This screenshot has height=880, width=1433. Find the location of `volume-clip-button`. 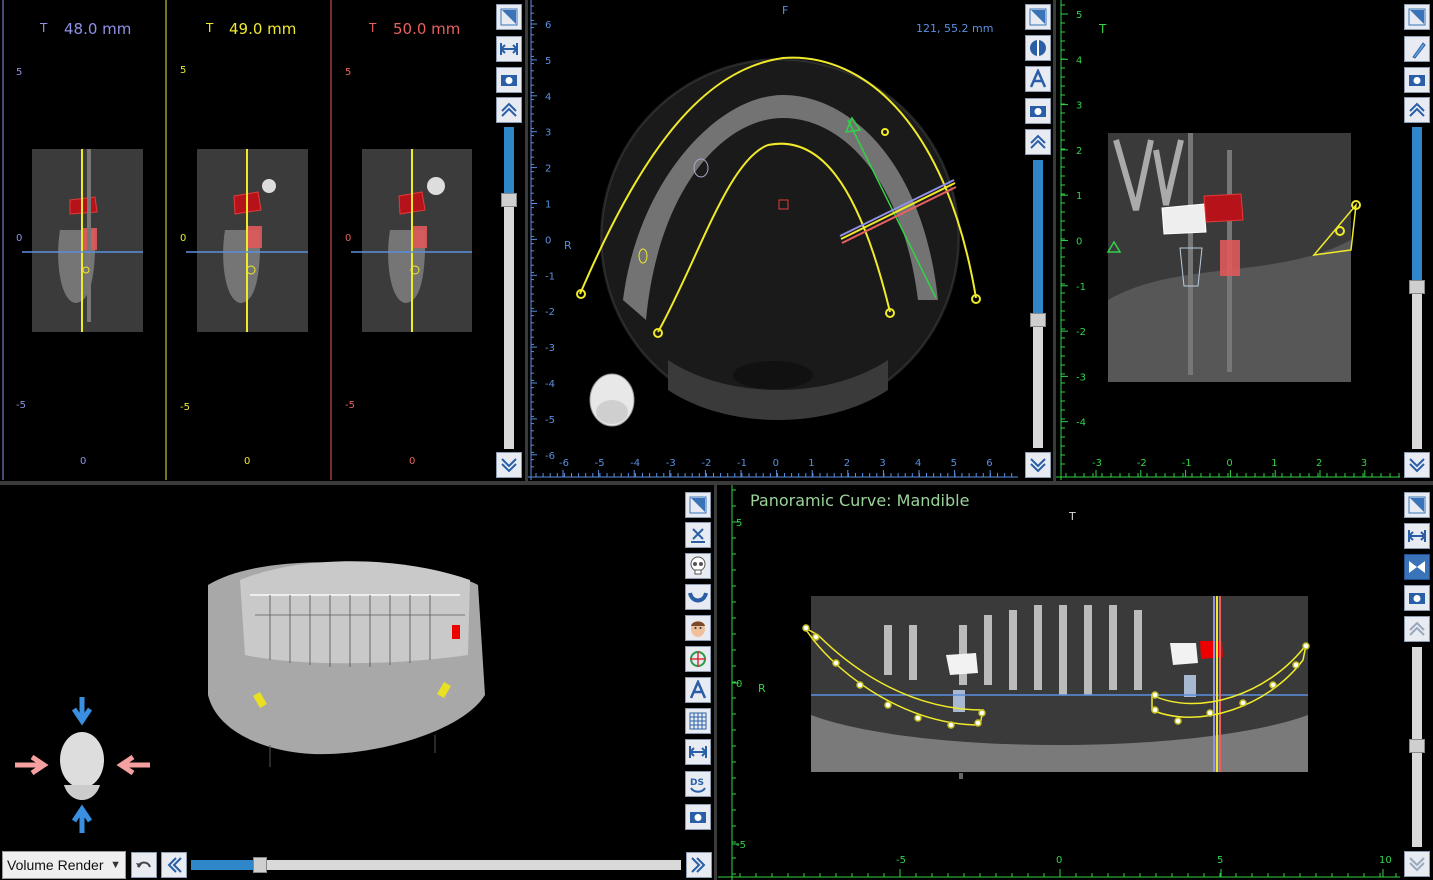

volume-clip-button is located at coordinates (698, 535).